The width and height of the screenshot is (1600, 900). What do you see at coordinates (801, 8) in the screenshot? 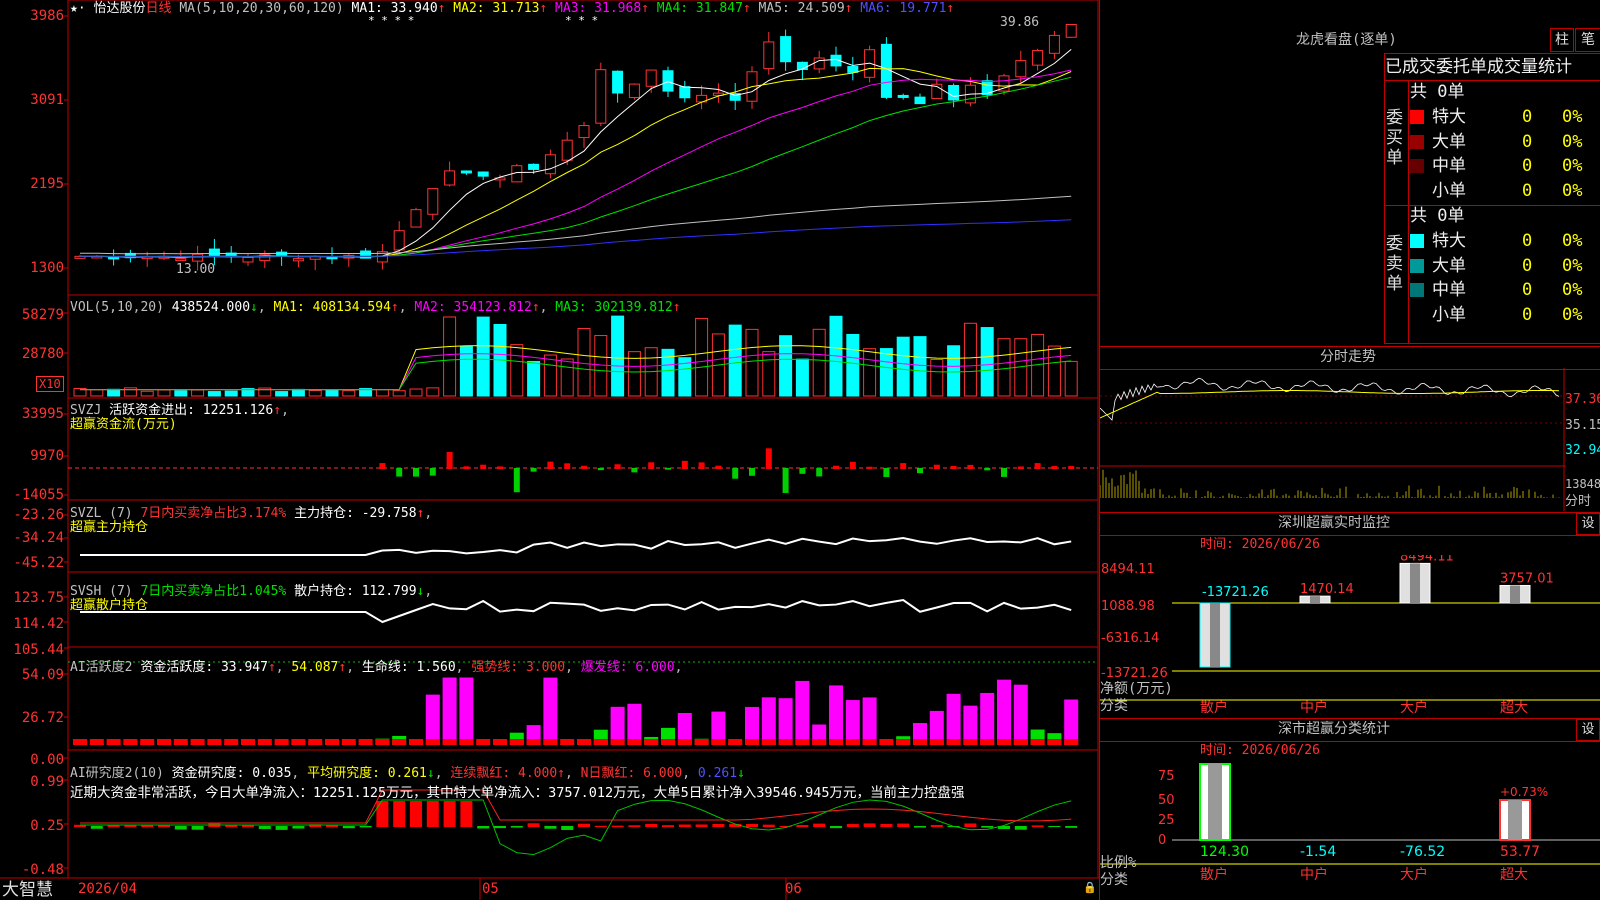
I see `ma-value-5: MA5: 24.509` at bounding box center [801, 8].